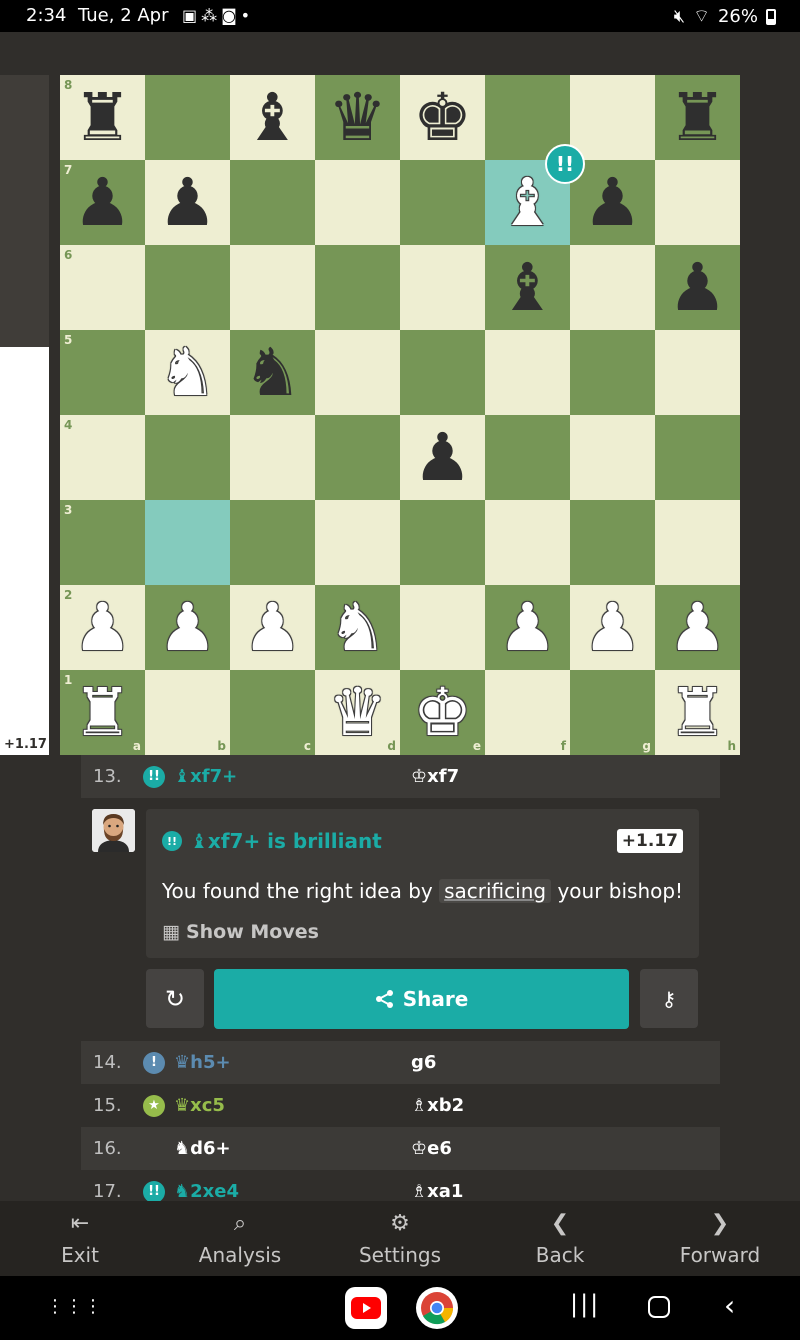  Describe the element at coordinates (697, 287) in the screenshot. I see `square-h6: ♟` at that location.